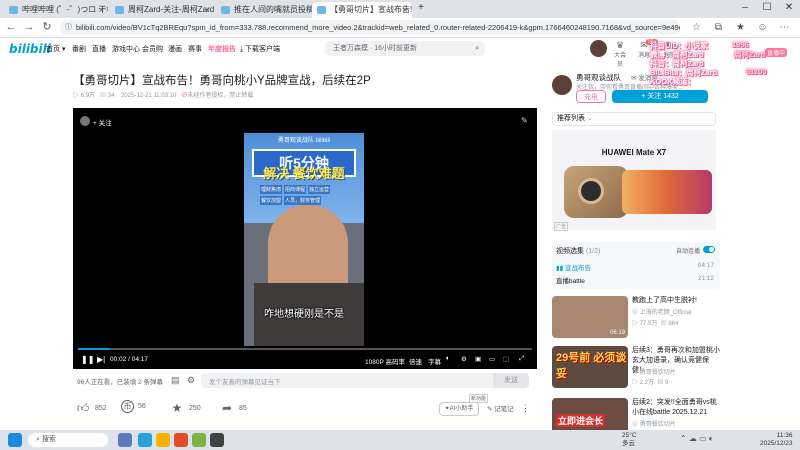  I want to click on browser-tab-active: 【勇哥切片】宣战布告! 勇哥×, so click(362, 10).